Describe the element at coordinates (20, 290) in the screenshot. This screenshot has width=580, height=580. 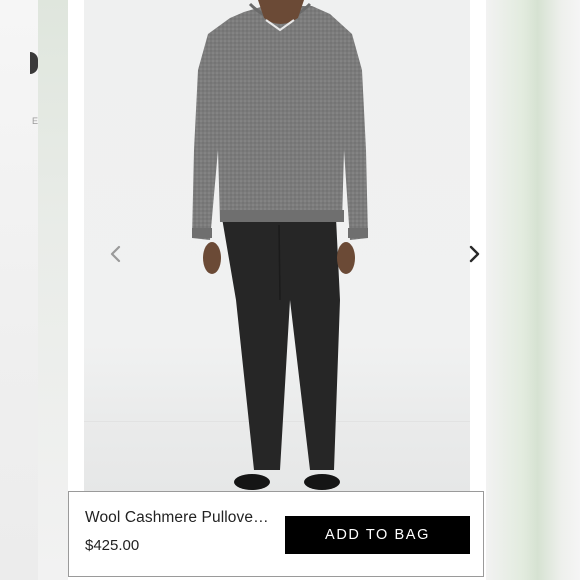
I see `background-left-panel` at that location.